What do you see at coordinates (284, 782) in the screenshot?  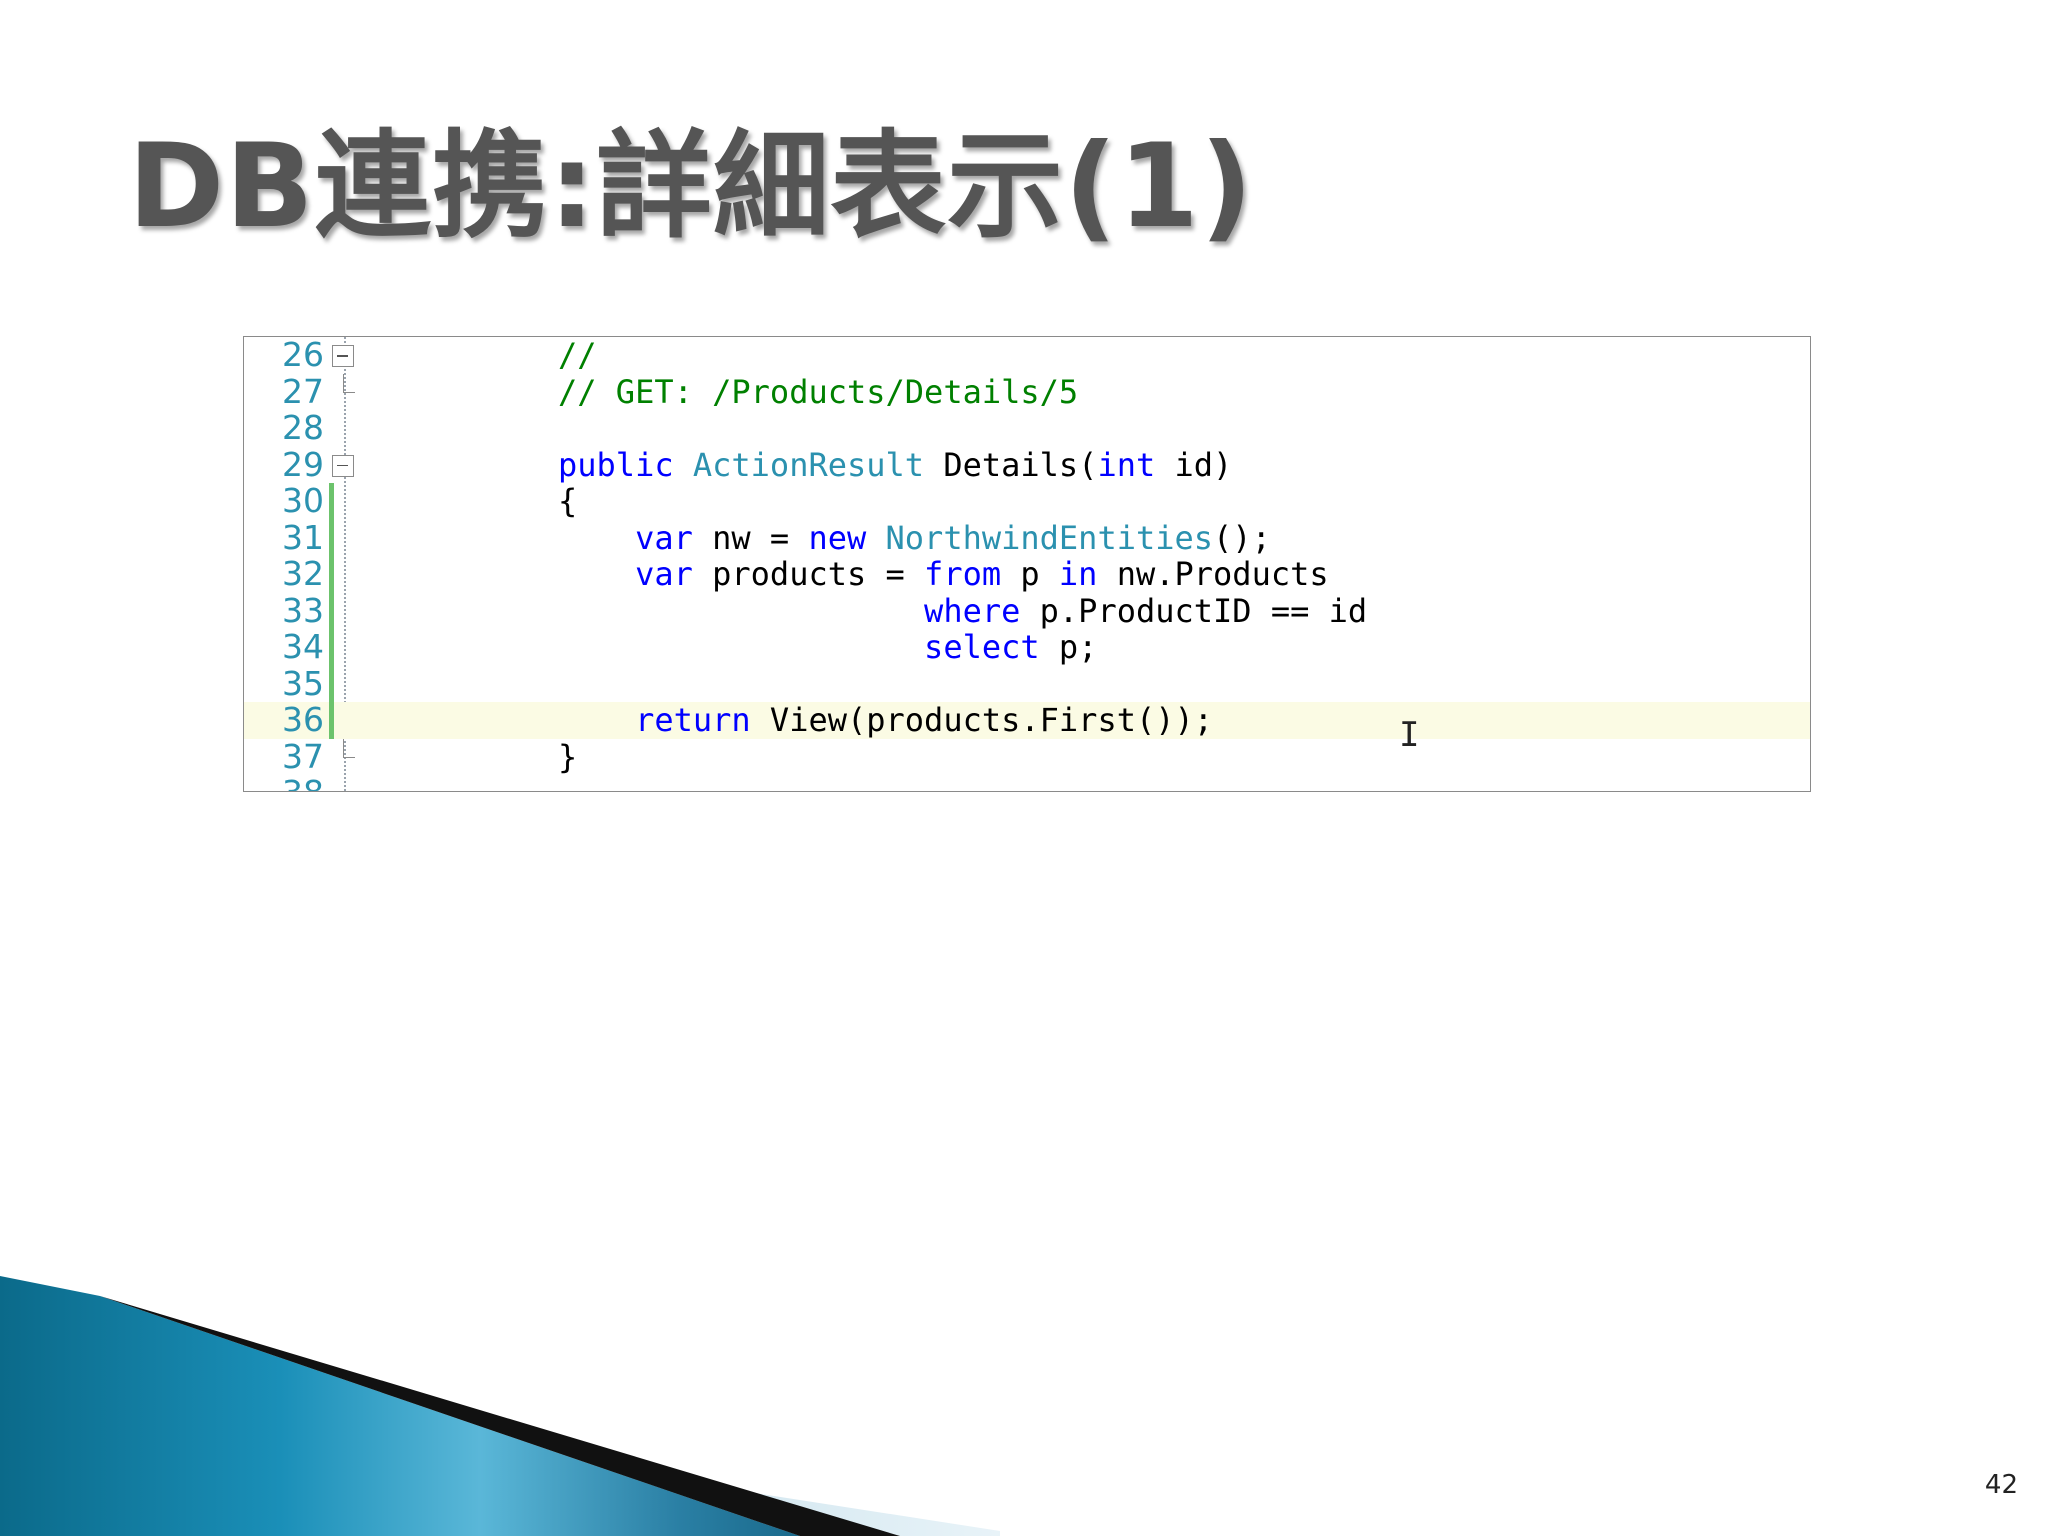 I see `line-number: 38` at bounding box center [284, 782].